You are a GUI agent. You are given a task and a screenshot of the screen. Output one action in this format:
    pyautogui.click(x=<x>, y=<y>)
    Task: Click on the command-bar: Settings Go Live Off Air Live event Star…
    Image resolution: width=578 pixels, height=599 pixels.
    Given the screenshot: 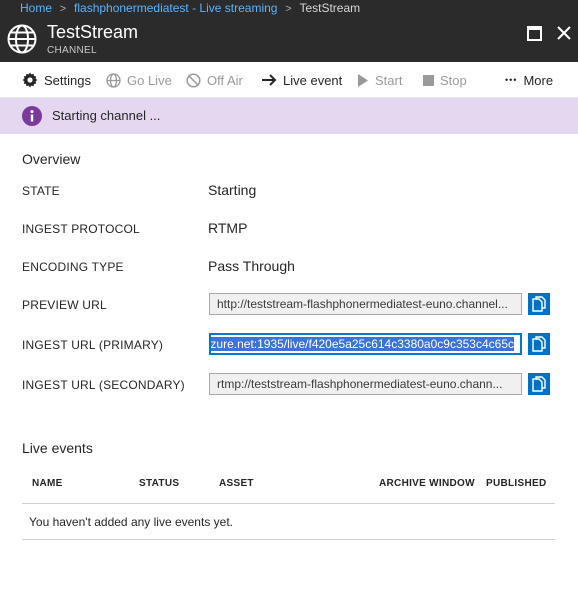 What is the action you would take?
    pyautogui.click(x=289, y=80)
    